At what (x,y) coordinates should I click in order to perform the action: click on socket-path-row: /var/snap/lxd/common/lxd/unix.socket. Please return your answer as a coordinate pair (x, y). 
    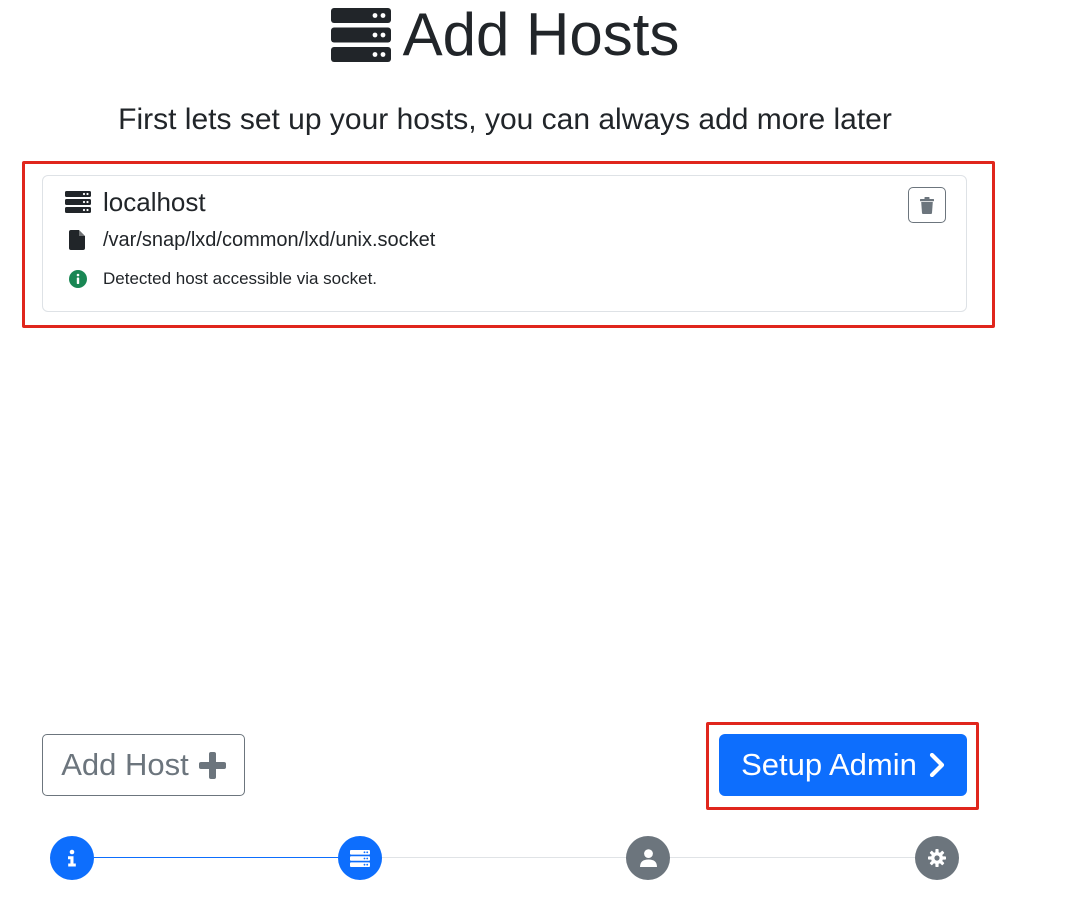
    Looking at the image, I should click on (250, 240).